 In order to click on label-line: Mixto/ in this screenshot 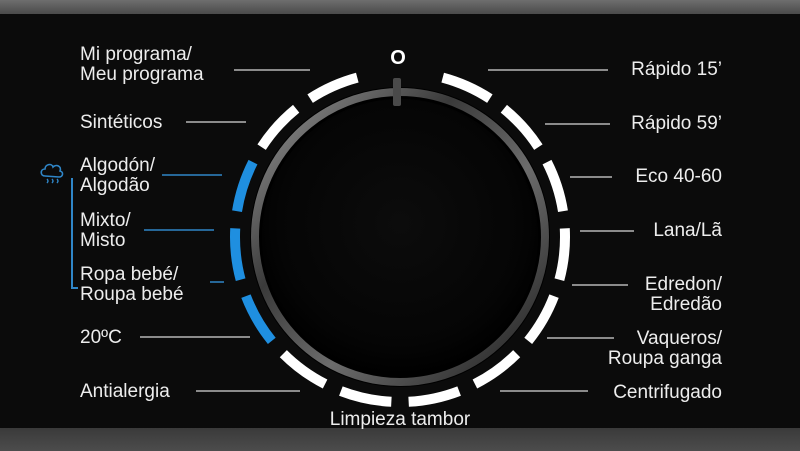, I will do `click(105, 220)`.